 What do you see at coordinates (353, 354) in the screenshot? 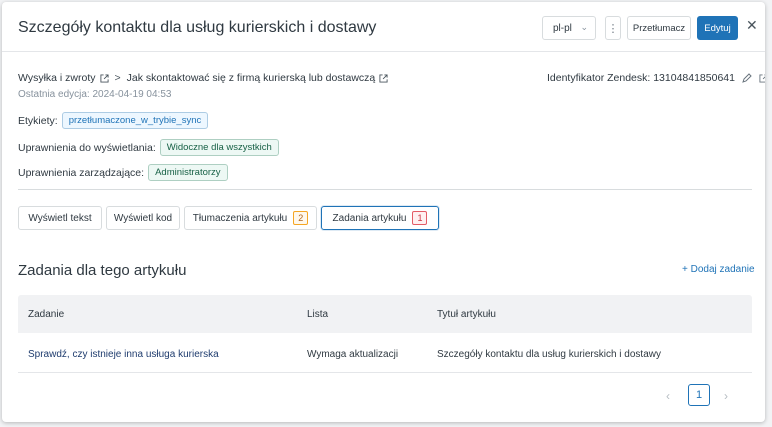
I see `list-cell: Wymaga aktualizacji` at bounding box center [353, 354].